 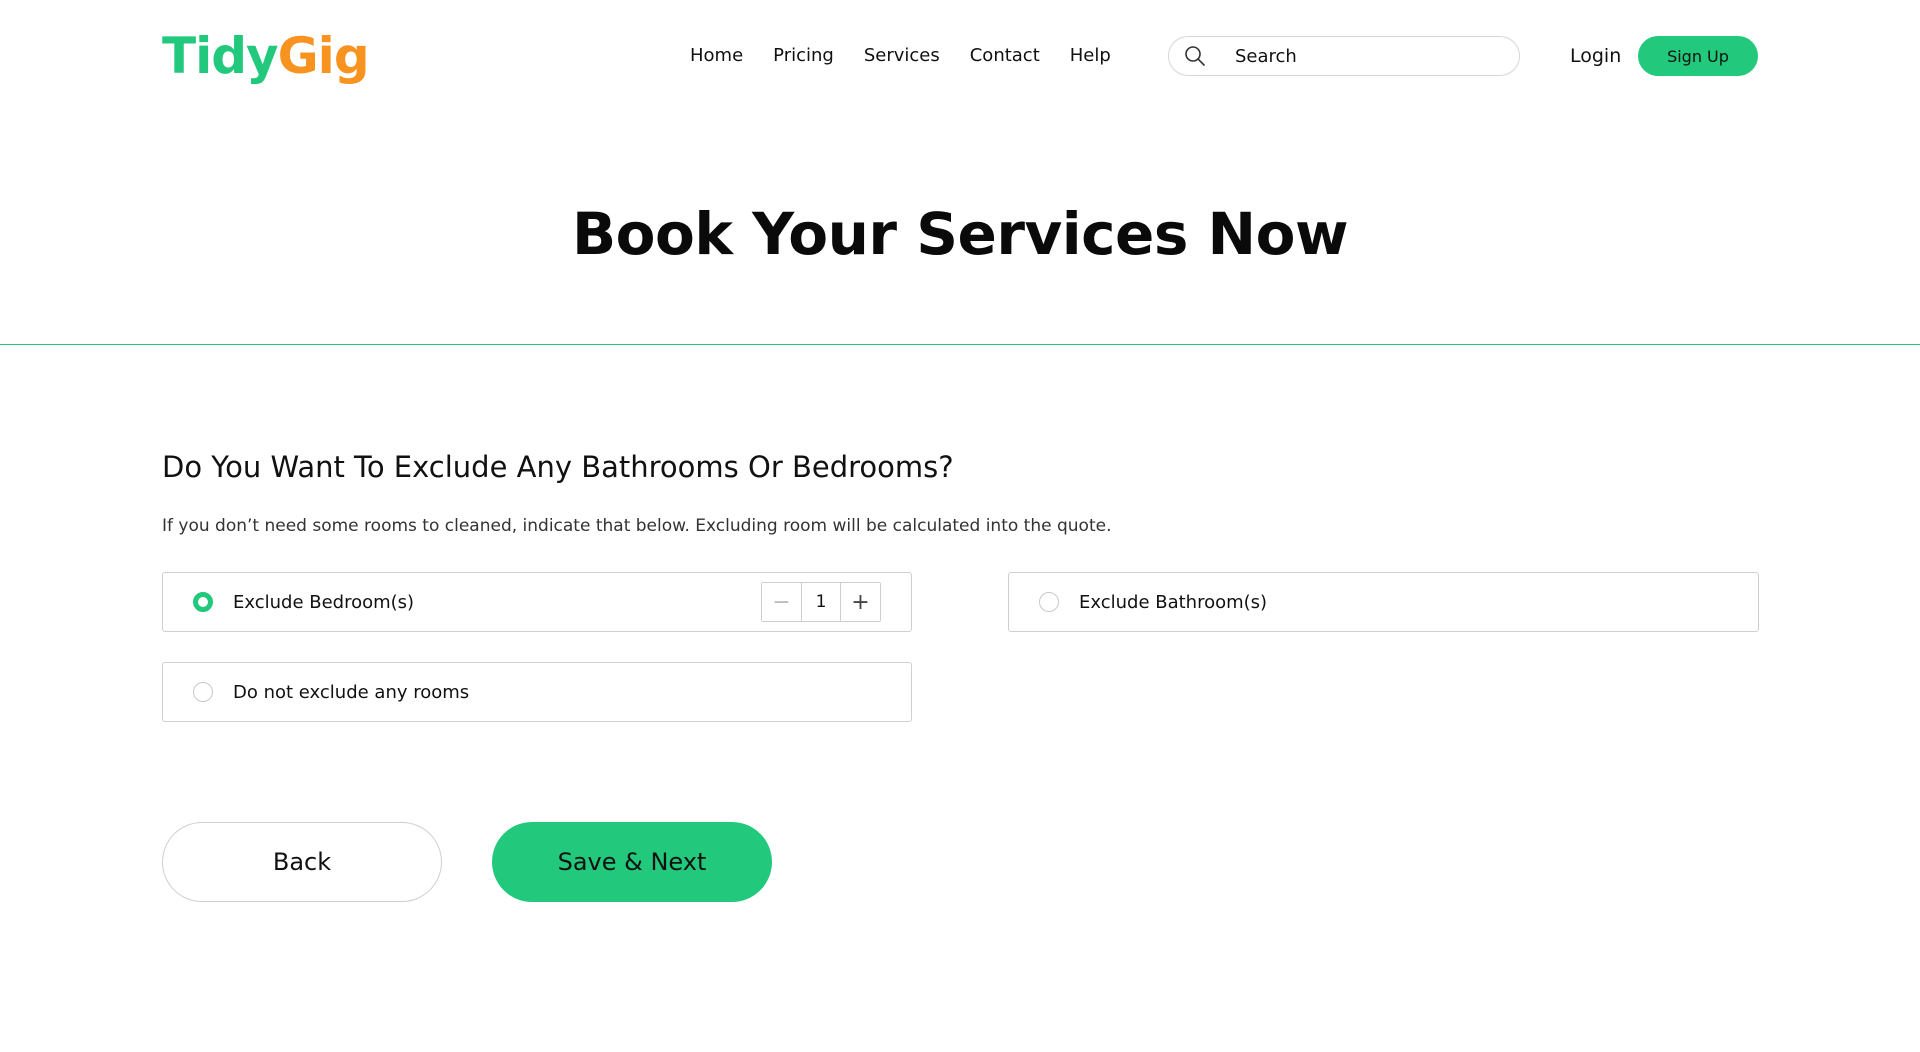 I want to click on logo-text-tidy: Tidy, so click(x=220, y=56).